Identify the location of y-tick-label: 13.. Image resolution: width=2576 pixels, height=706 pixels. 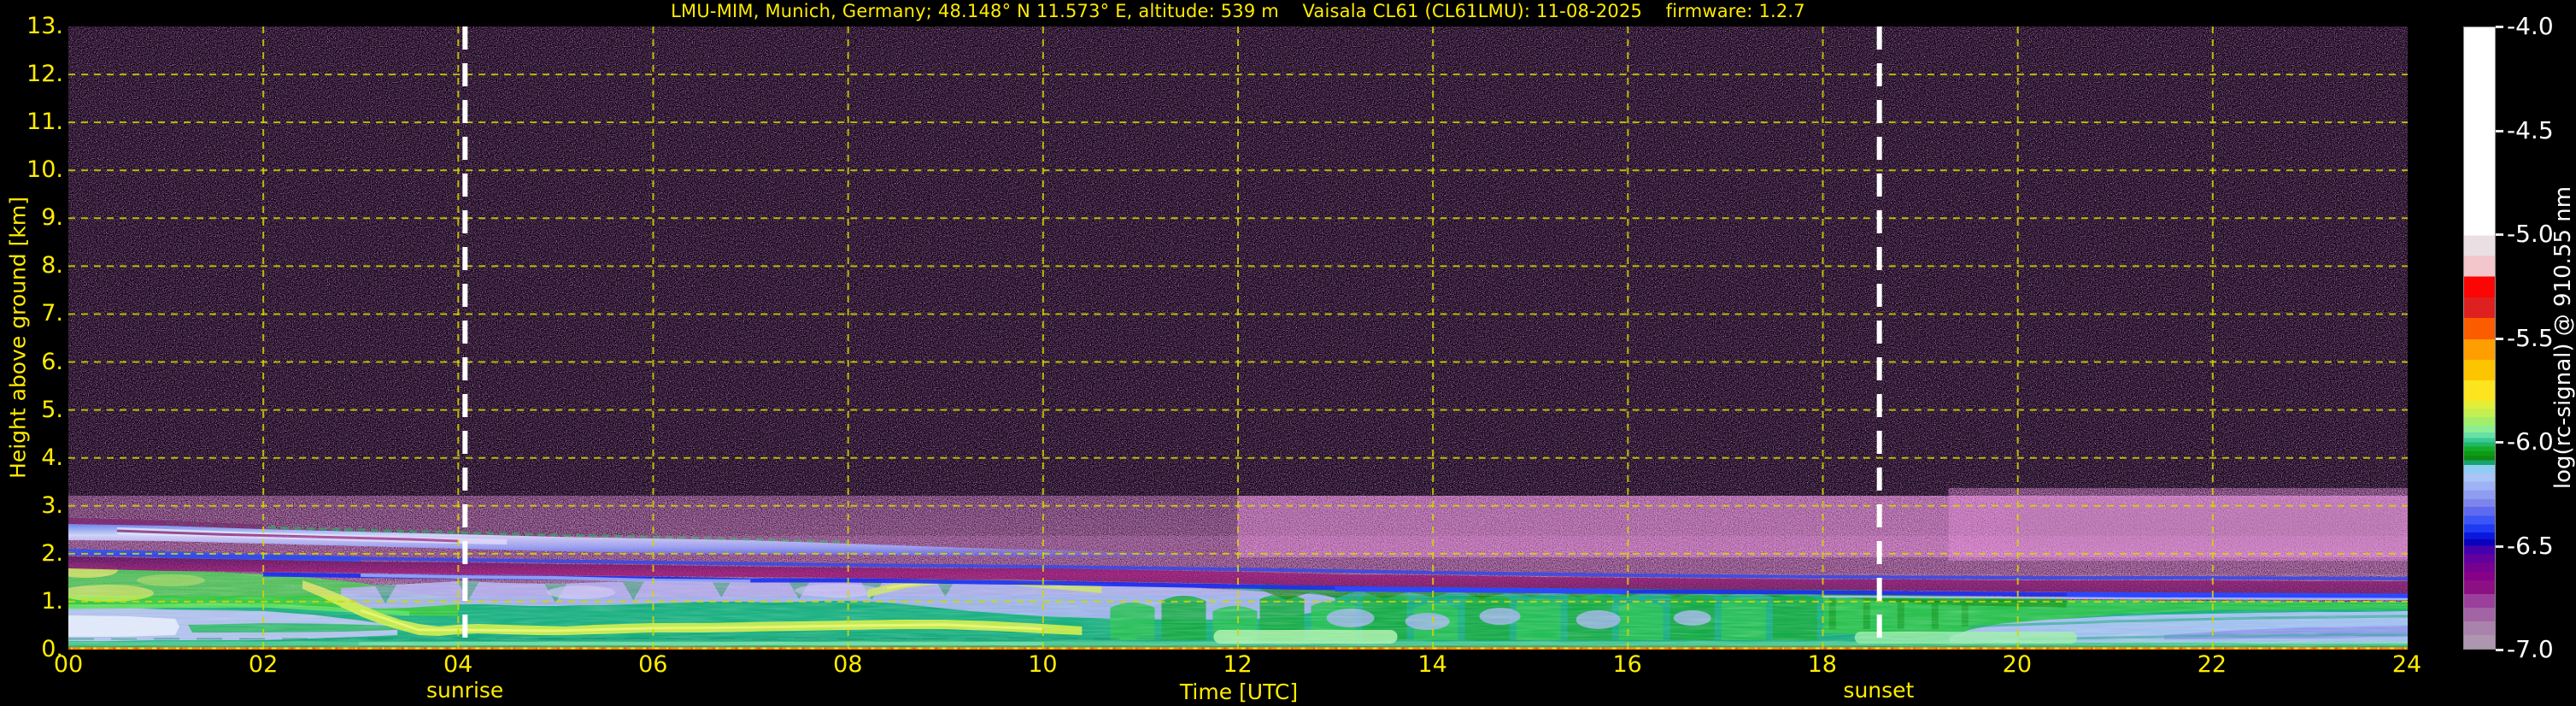
(44, 26).